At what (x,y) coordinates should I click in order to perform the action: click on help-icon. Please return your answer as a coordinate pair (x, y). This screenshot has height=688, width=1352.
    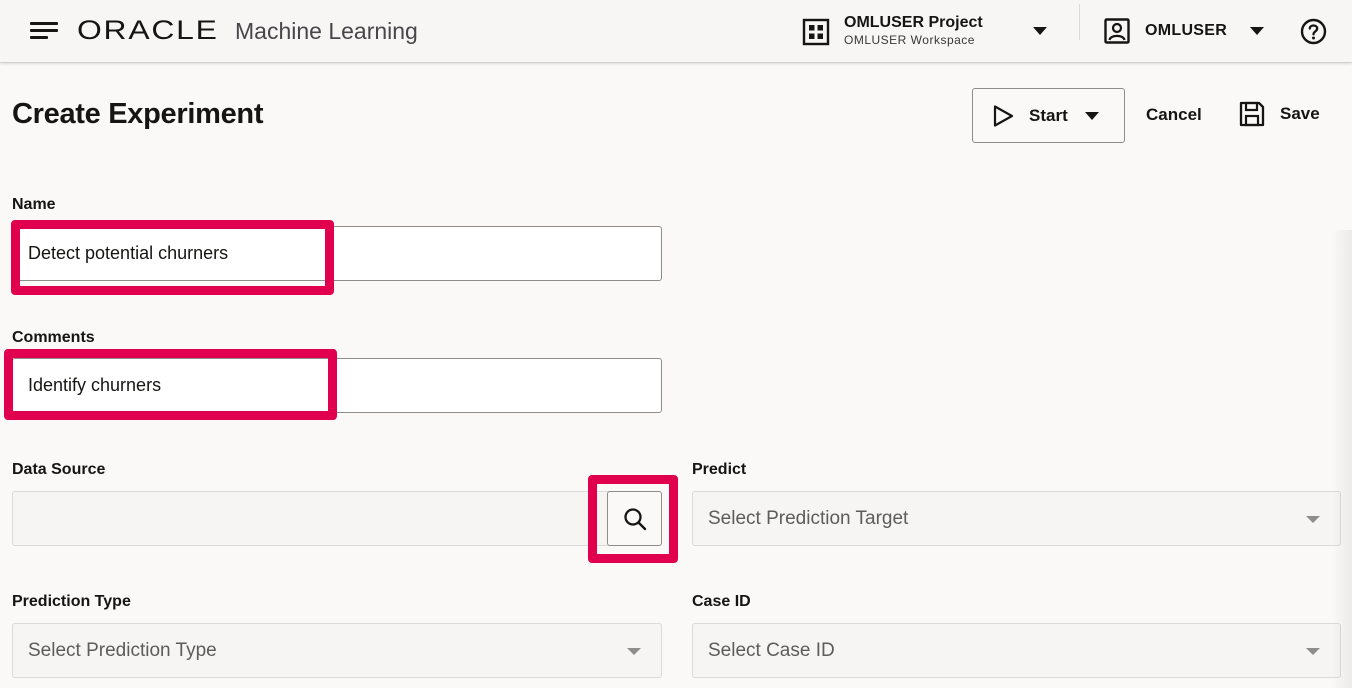
    Looking at the image, I should click on (1313, 31).